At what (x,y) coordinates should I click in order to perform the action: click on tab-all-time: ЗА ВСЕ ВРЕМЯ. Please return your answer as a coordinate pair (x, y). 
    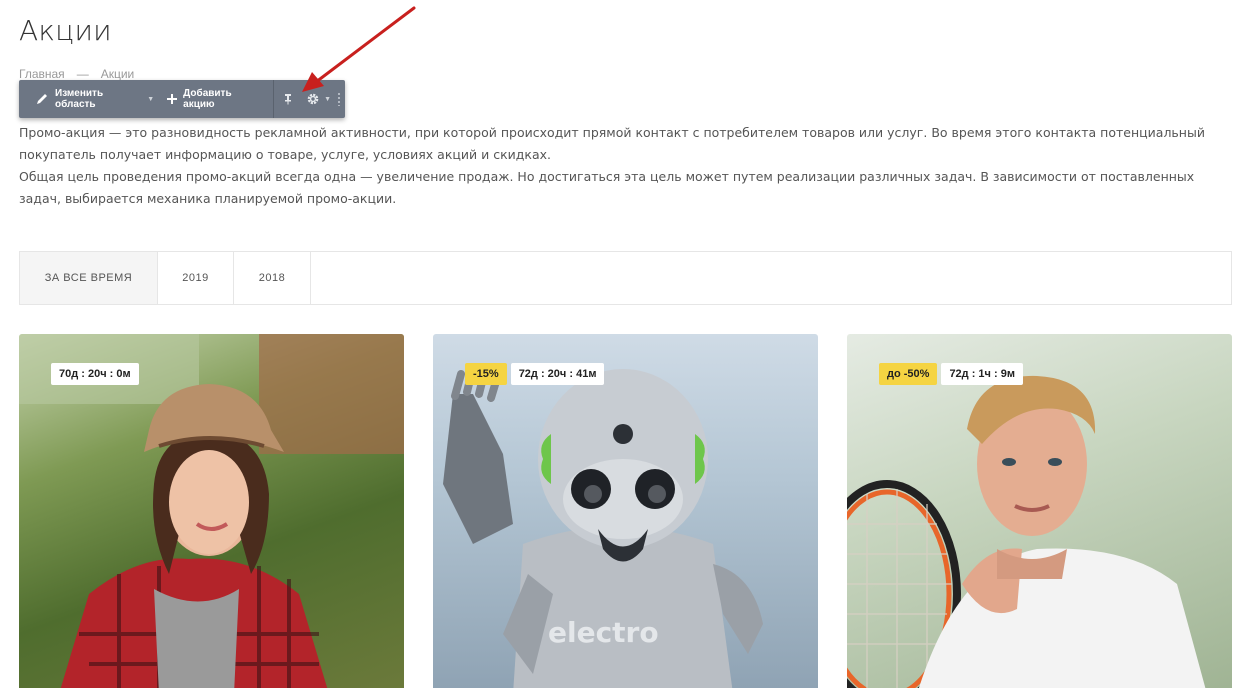
    Looking at the image, I should click on (89, 278).